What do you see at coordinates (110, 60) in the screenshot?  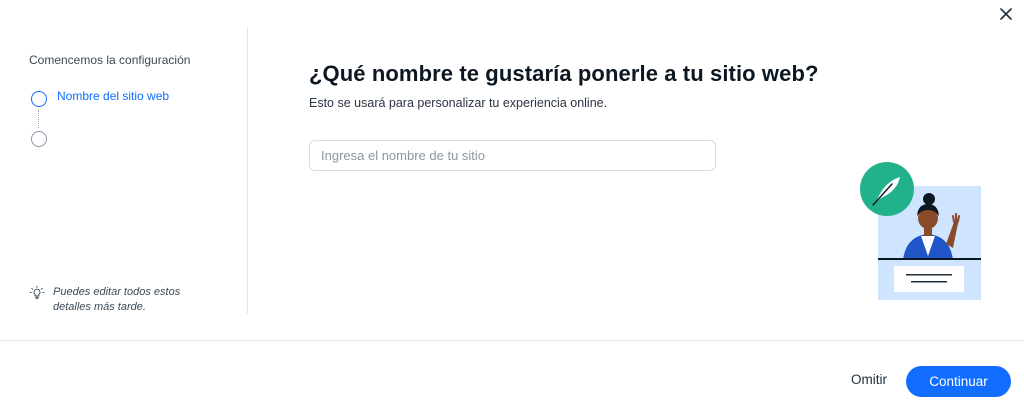 I see `sidebar-title: Comencemos la configuración` at bounding box center [110, 60].